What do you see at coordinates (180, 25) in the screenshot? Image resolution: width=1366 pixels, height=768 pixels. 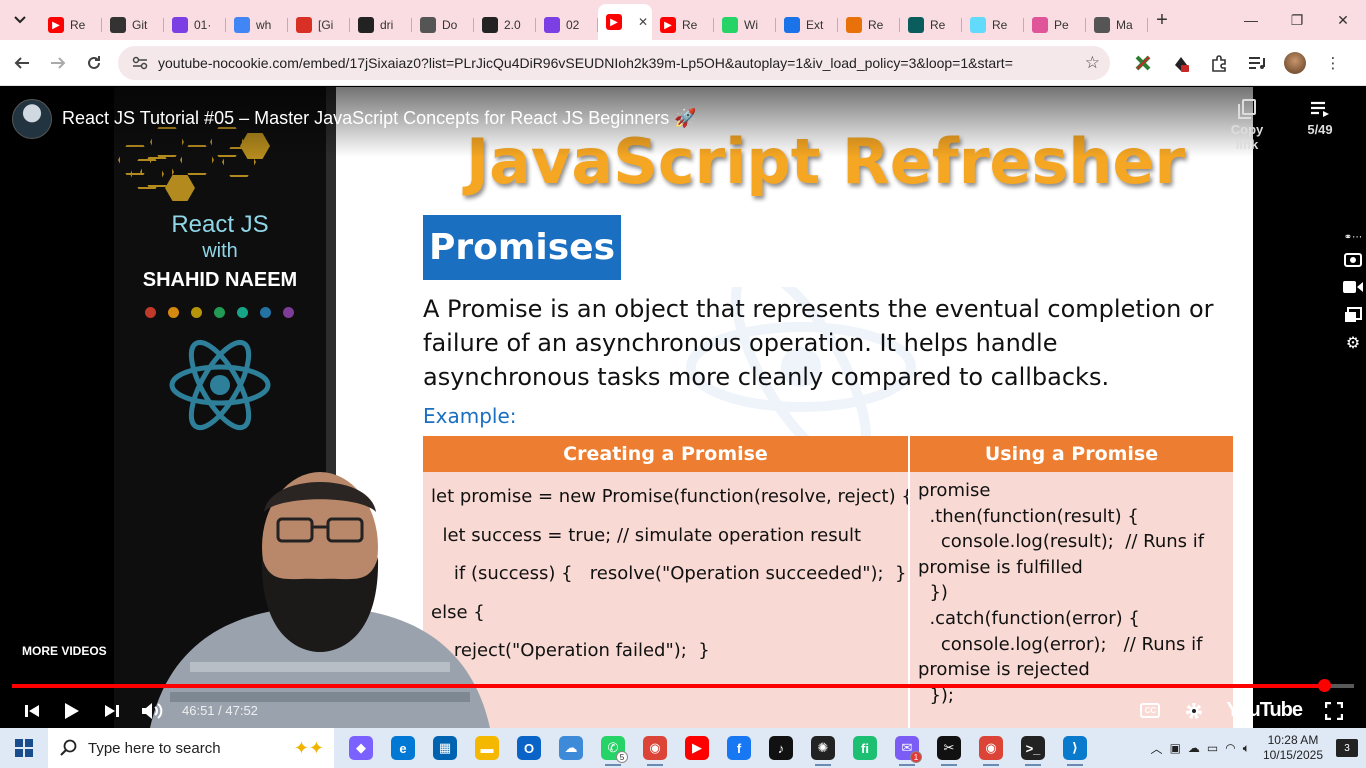 I see `vite-icon` at bounding box center [180, 25].